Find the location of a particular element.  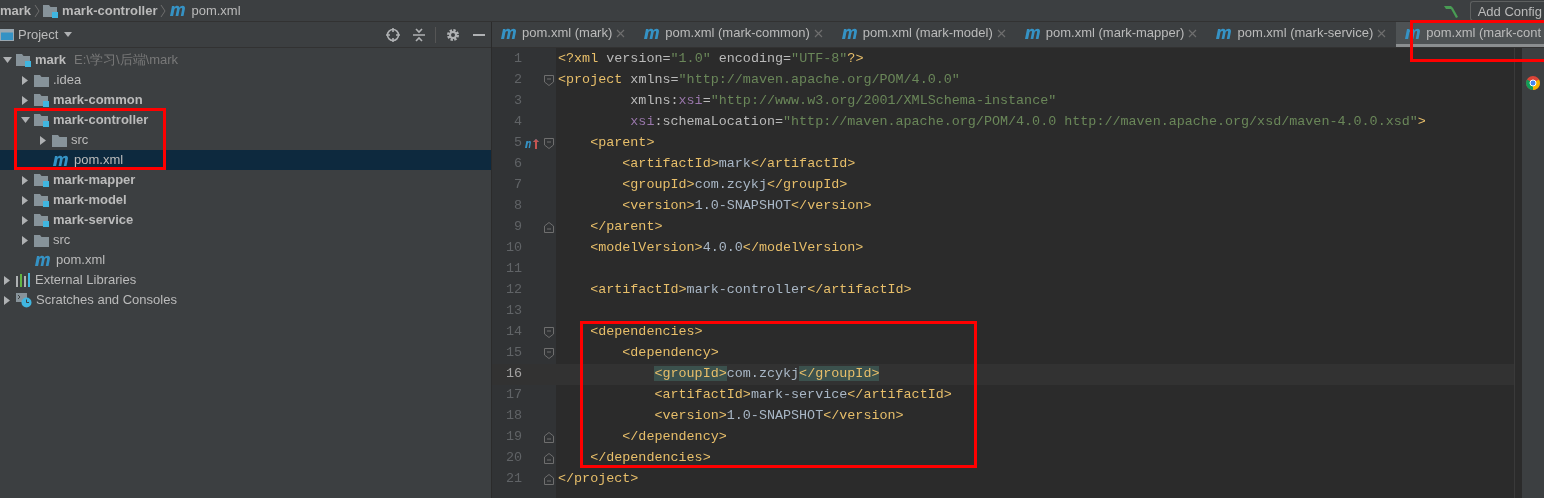

tree-label: Scratches and Consoles is located at coordinates (106, 300).